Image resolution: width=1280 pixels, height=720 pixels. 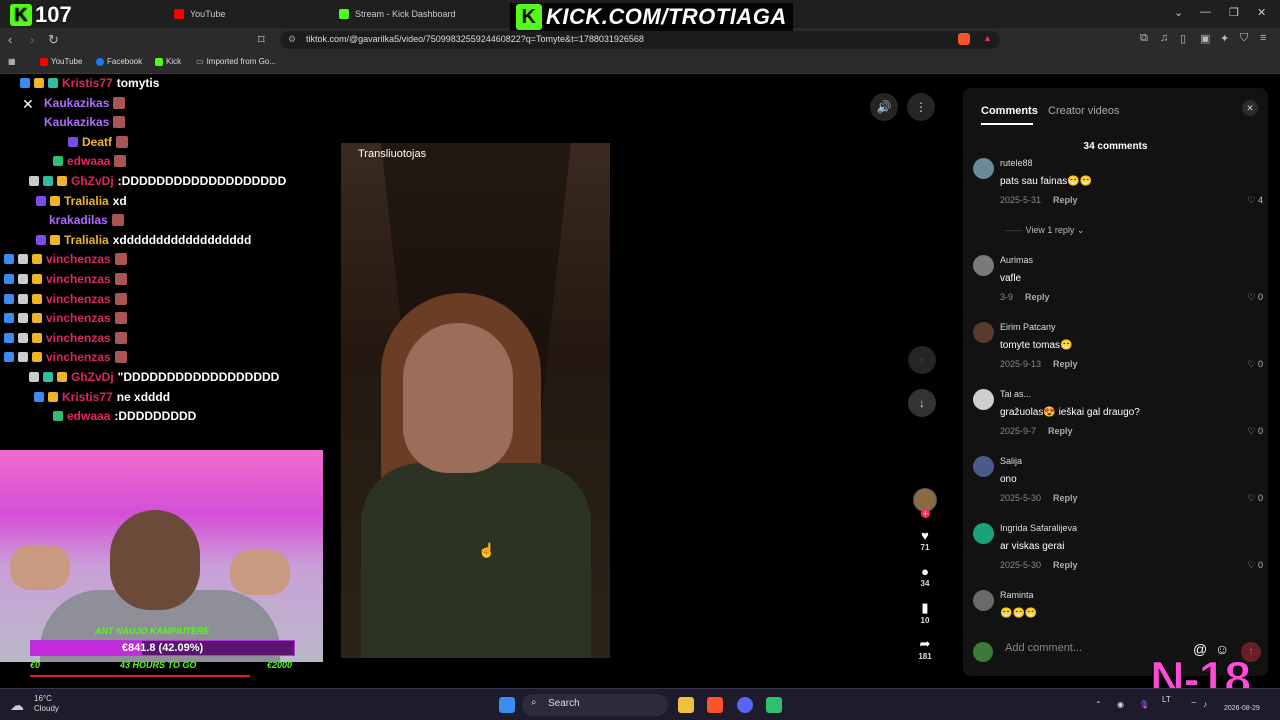 I want to click on leo-icon: ✦, so click(x=1224, y=38).